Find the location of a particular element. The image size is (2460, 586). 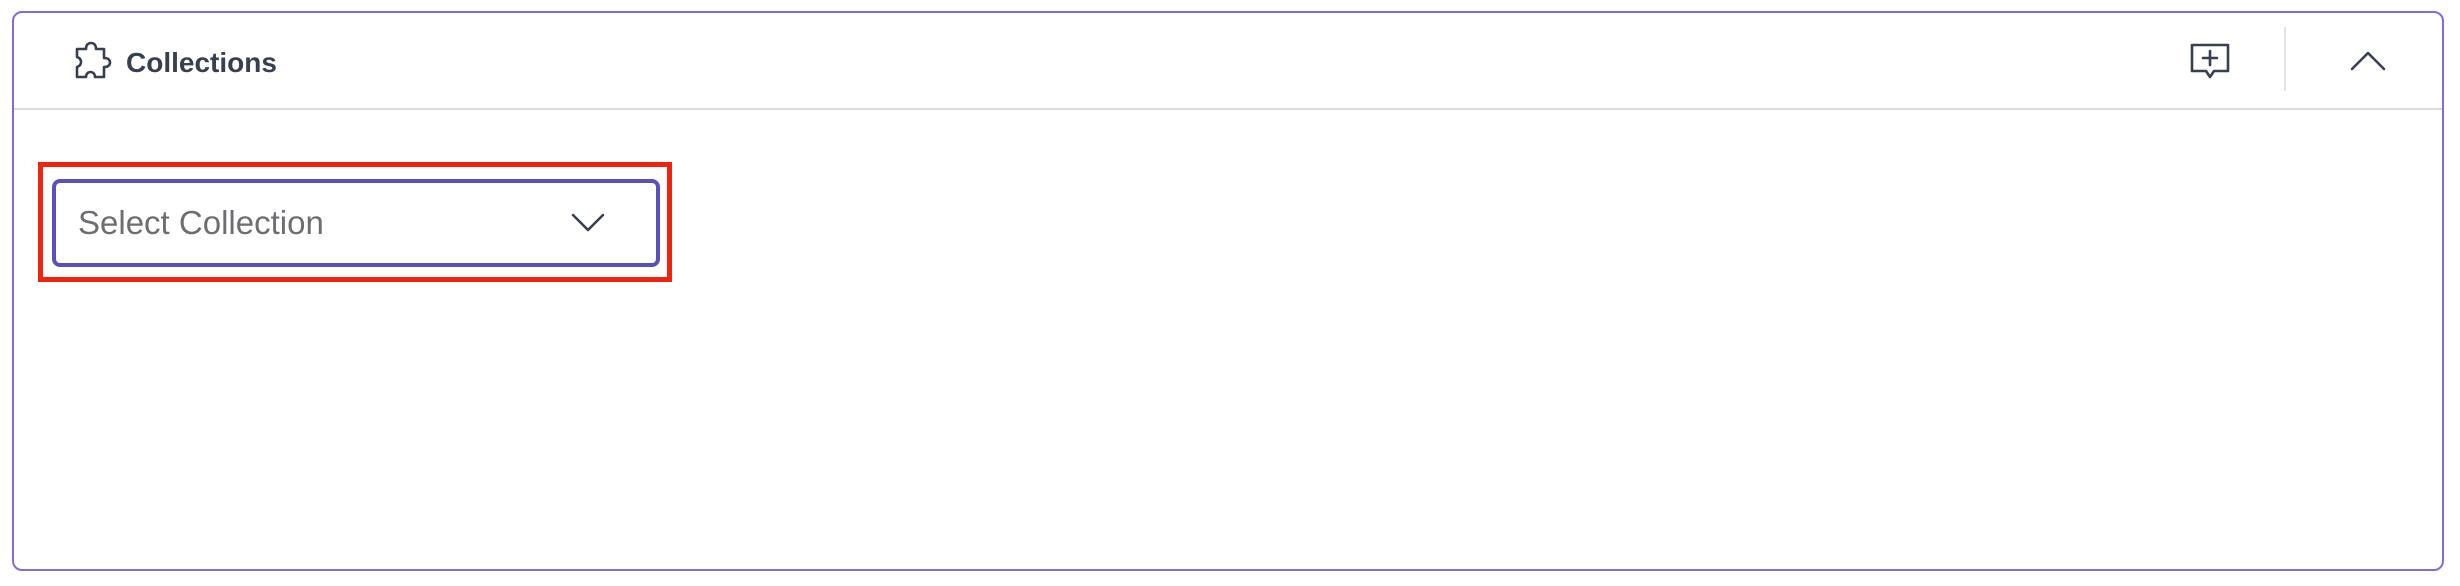

comment-plus-icon is located at coordinates (2210, 61).